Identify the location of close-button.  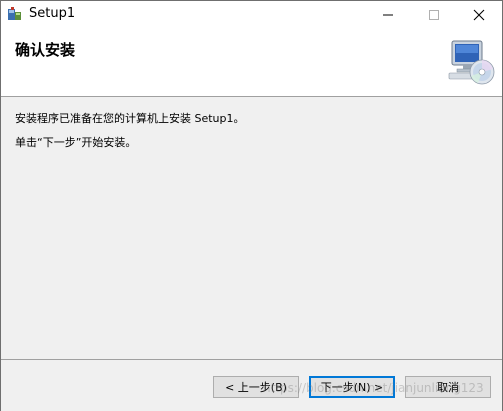
(479, 15).